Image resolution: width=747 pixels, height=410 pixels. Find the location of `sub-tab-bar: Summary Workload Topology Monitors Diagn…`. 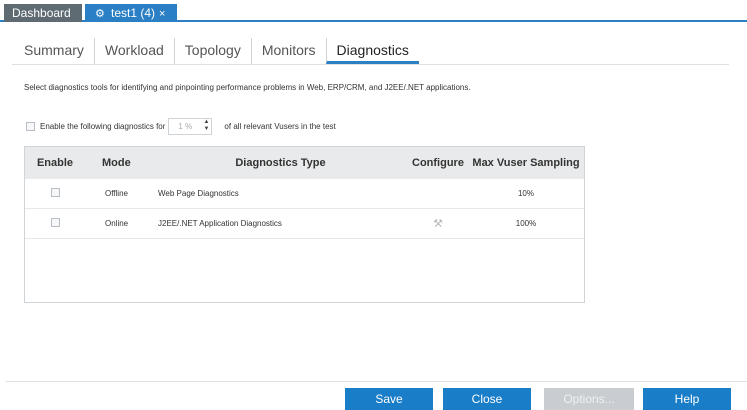

sub-tab-bar: Summary Workload Topology Monitors Diagn… is located at coordinates (215, 50).